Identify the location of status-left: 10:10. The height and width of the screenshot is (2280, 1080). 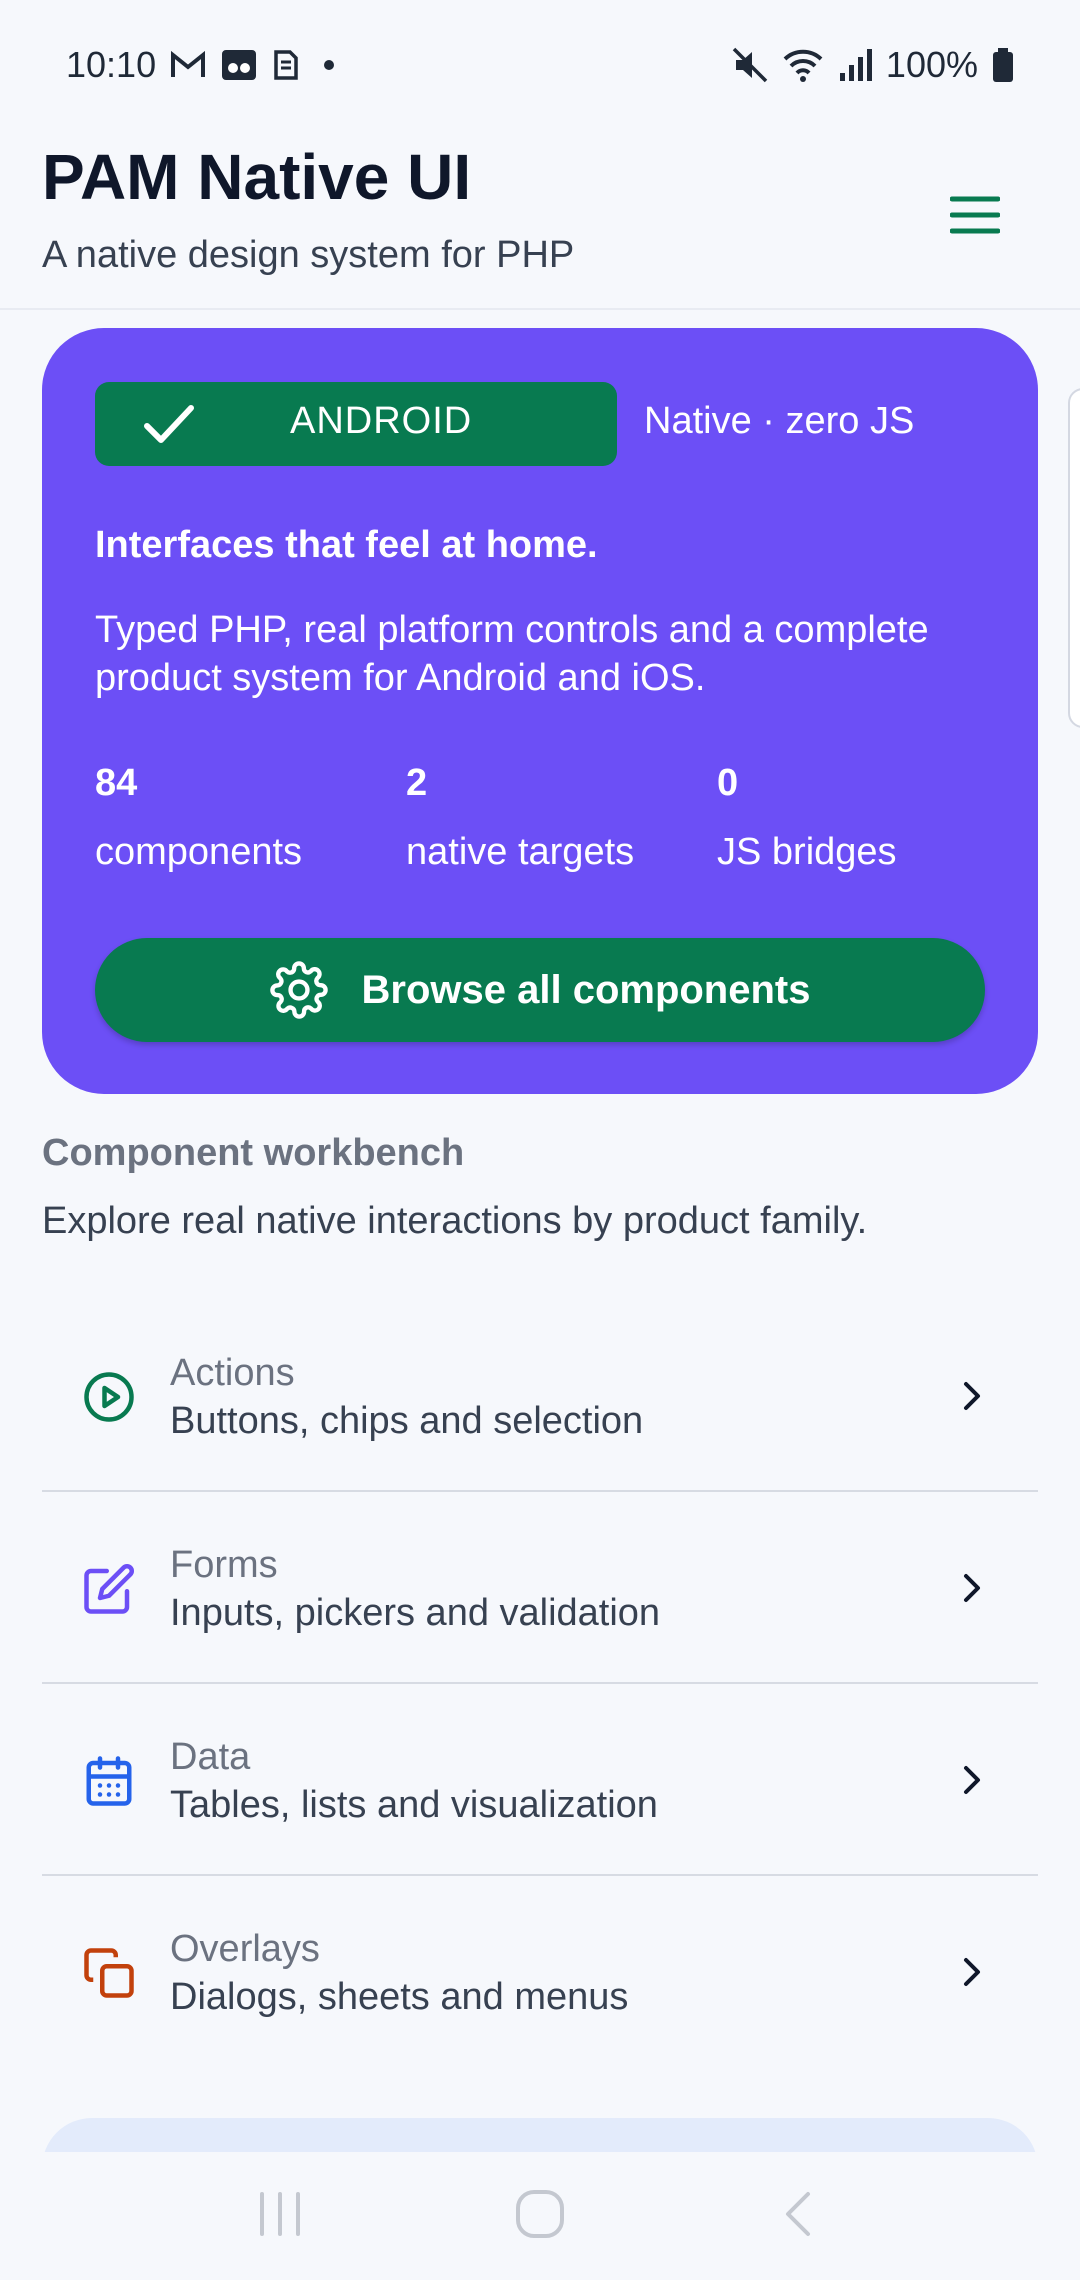
(205, 65).